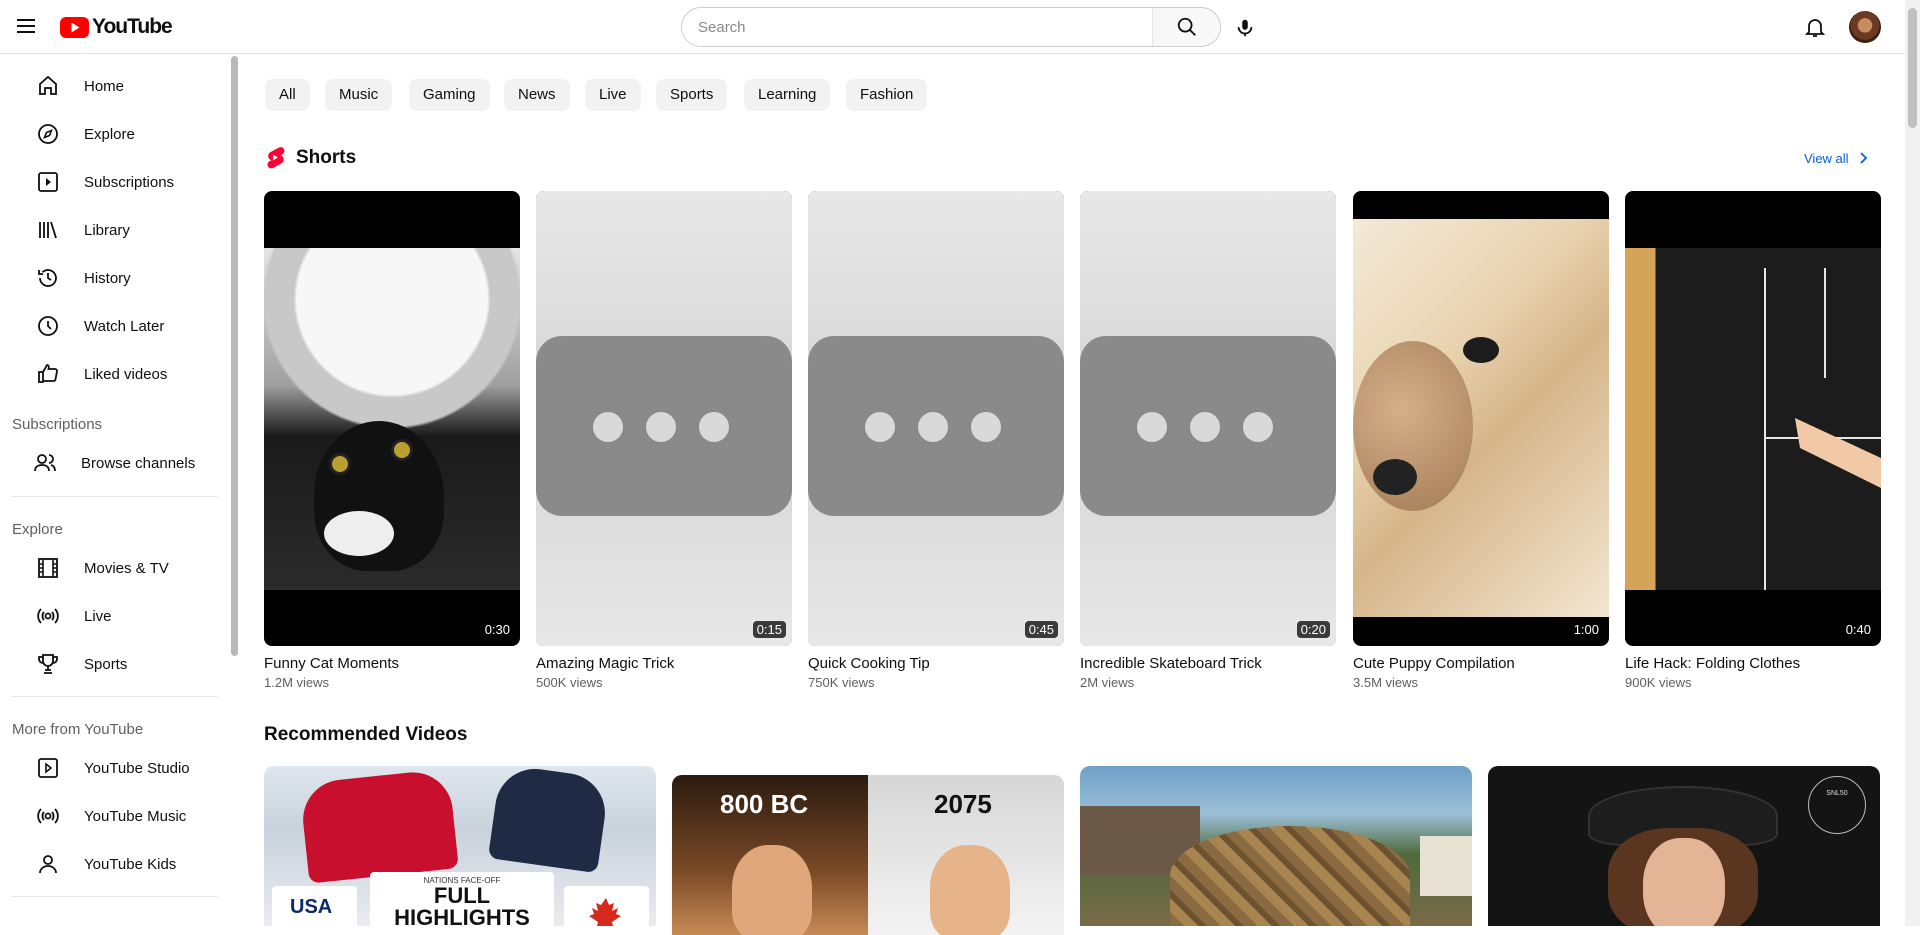 This screenshot has height=935, width=1920. I want to click on canada-badge, so click(606, 906).